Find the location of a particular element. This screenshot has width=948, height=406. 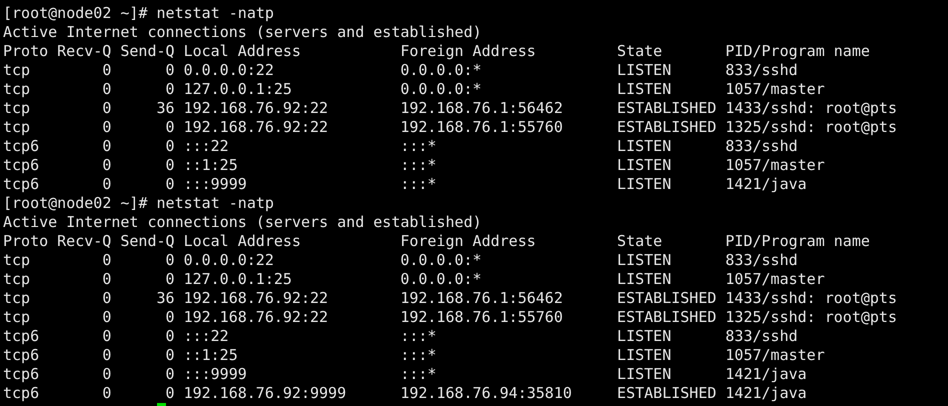

column-header: Send-Q is located at coordinates (147, 51).